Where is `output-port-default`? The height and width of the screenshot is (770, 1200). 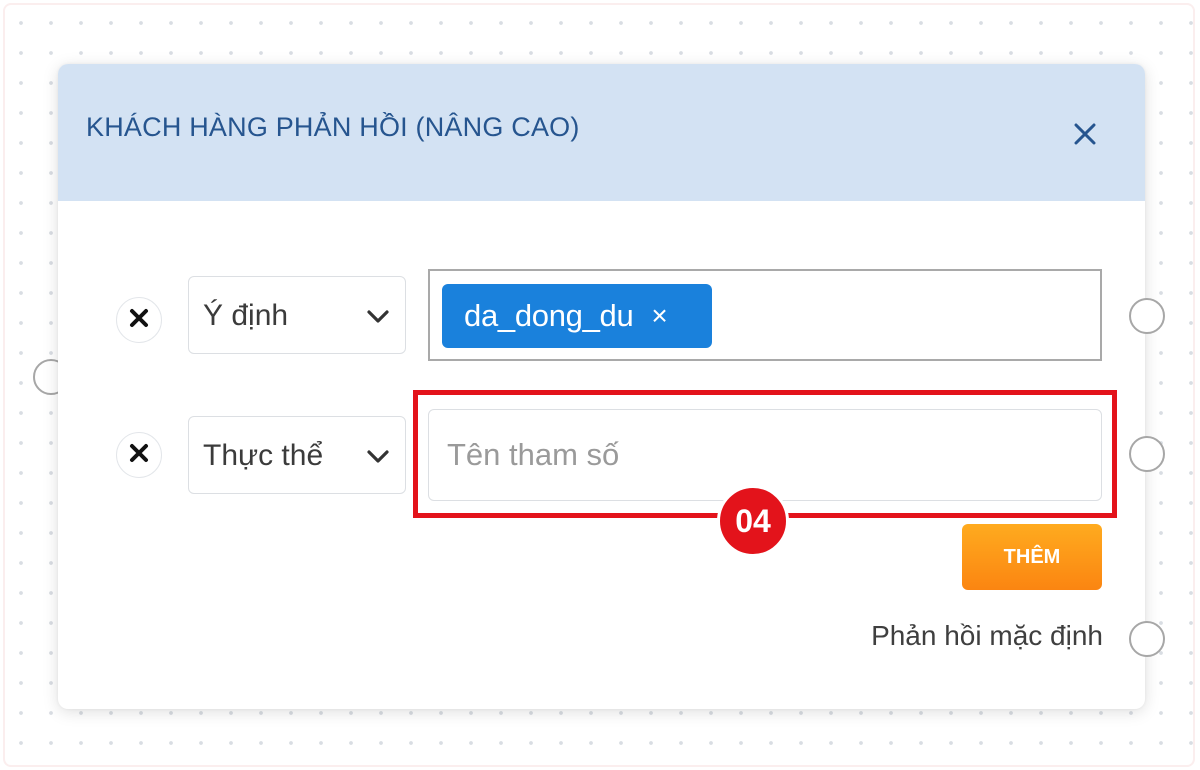 output-port-default is located at coordinates (1147, 639).